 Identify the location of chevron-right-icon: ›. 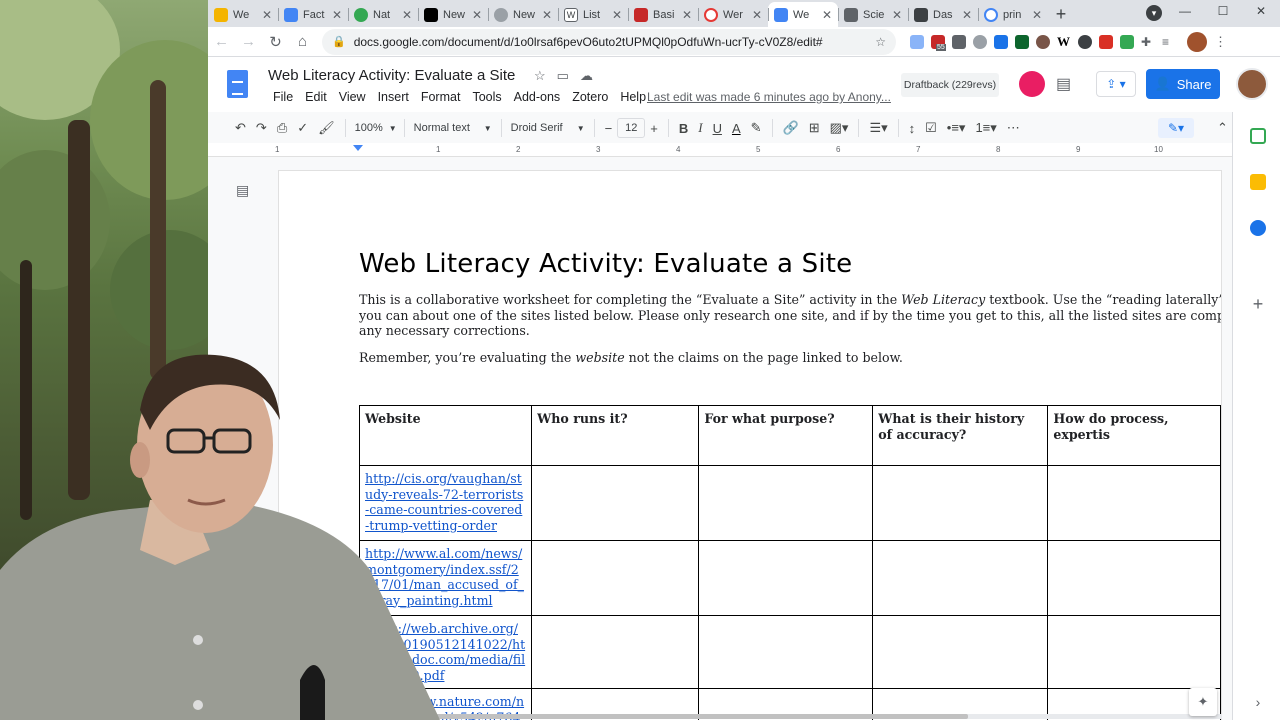
(1258, 702).